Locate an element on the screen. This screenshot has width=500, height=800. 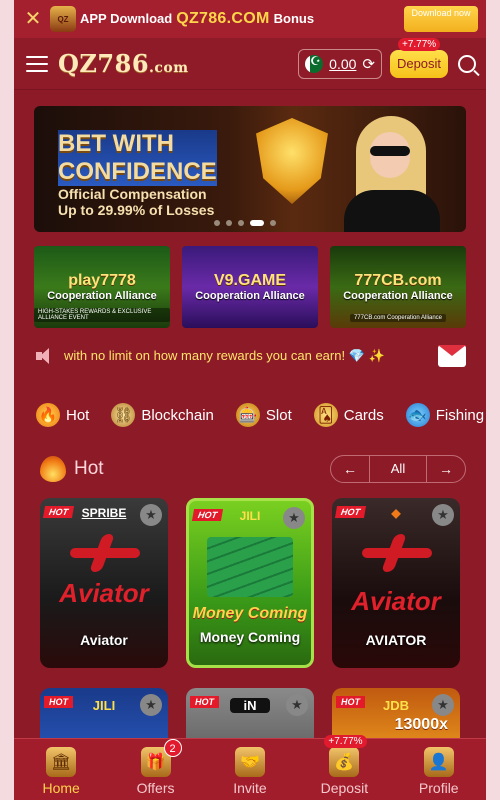
nav-label: Offers is located at coordinates (155, 788).